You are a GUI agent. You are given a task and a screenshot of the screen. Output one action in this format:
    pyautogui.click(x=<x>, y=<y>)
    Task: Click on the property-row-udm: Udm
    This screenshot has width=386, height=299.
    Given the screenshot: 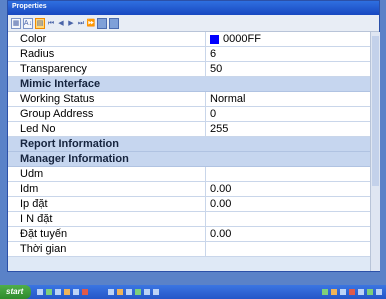 What is the action you would take?
    pyautogui.click(x=189, y=174)
    